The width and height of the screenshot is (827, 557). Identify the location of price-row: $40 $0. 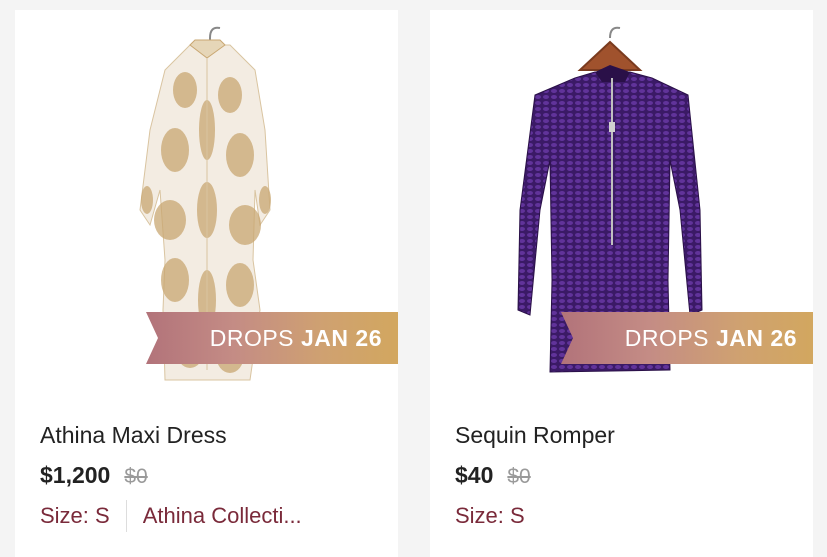
(621, 475).